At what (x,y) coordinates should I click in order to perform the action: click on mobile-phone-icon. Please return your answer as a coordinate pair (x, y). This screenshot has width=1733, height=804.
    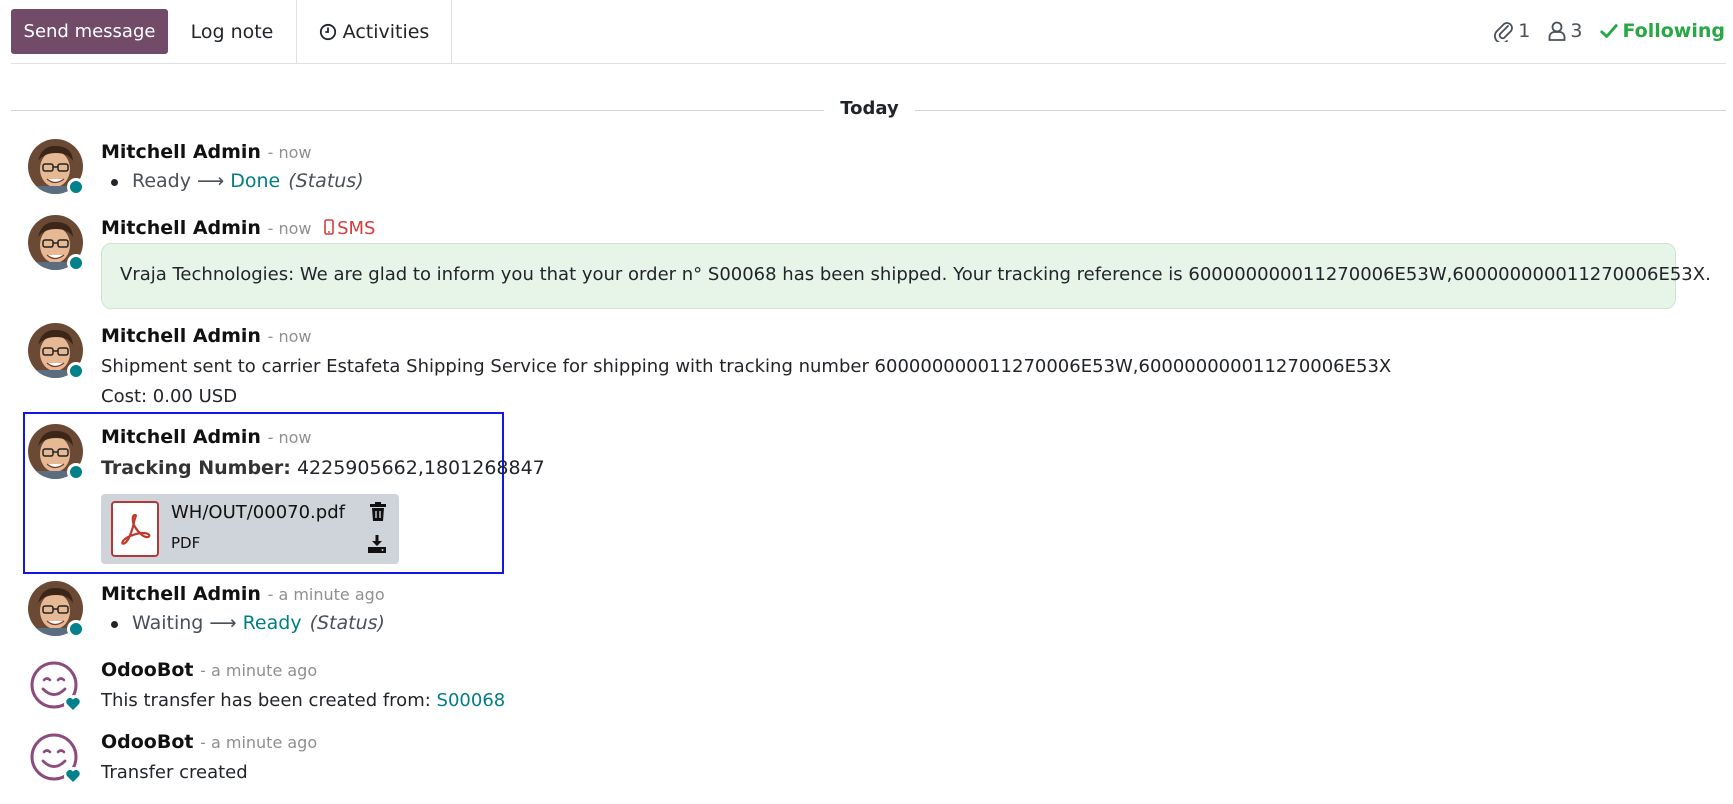
    Looking at the image, I should click on (329, 227).